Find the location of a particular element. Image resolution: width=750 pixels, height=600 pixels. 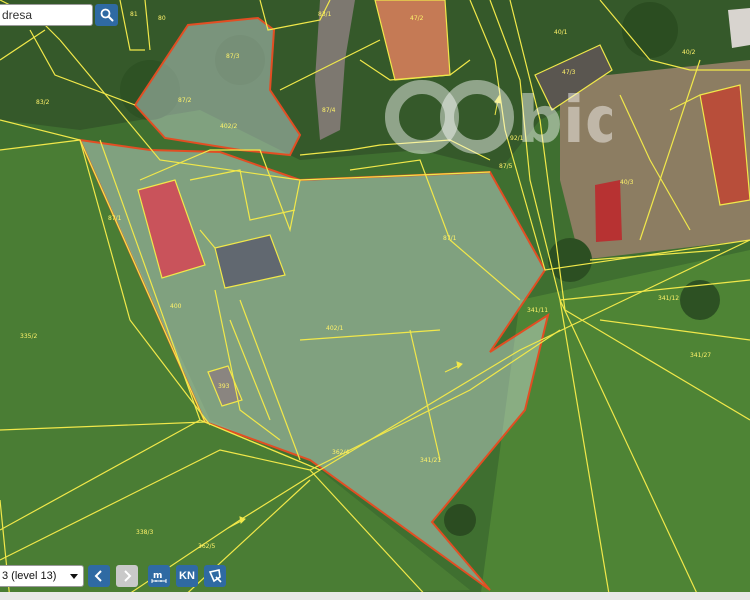

parcel-label: 87/3 is located at coordinates (233, 56).